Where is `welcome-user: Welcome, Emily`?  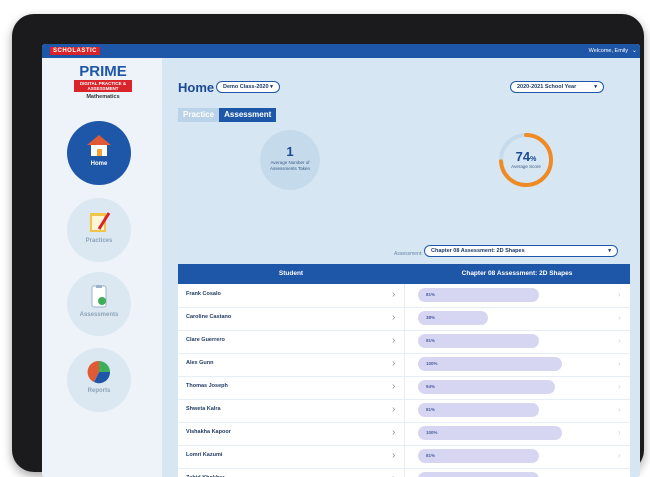
welcome-user: Welcome, Emily is located at coordinates (608, 51).